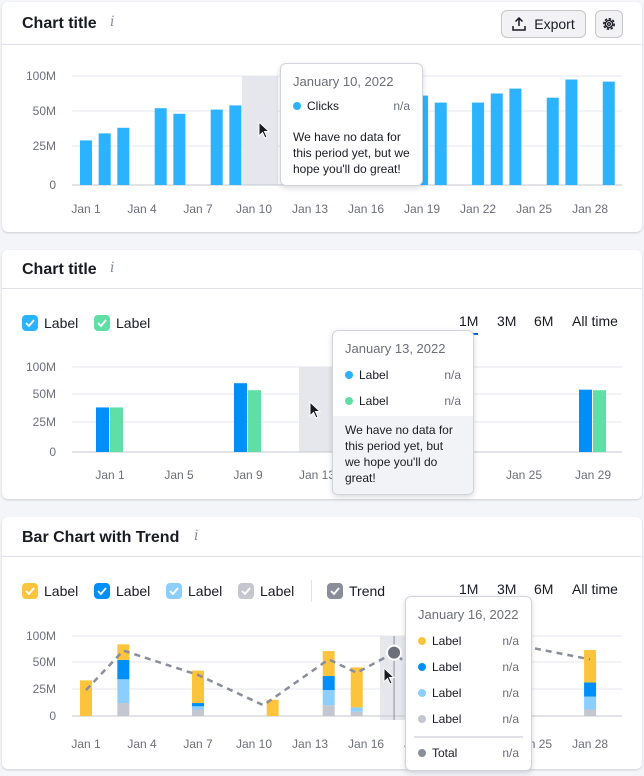 The width and height of the screenshot is (644, 776). Describe the element at coordinates (179, 475) in the screenshot. I see `x-tick-label: Jan 5` at that location.